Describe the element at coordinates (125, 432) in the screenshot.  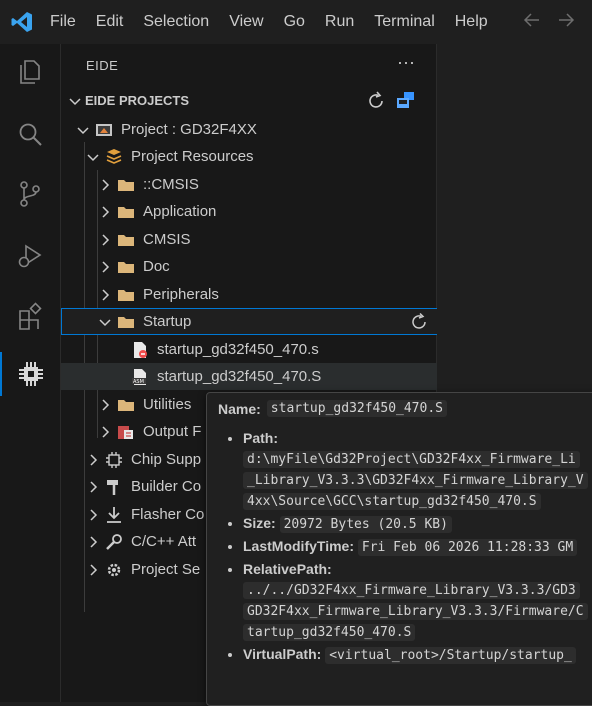
I see `output-folder-icon` at that location.